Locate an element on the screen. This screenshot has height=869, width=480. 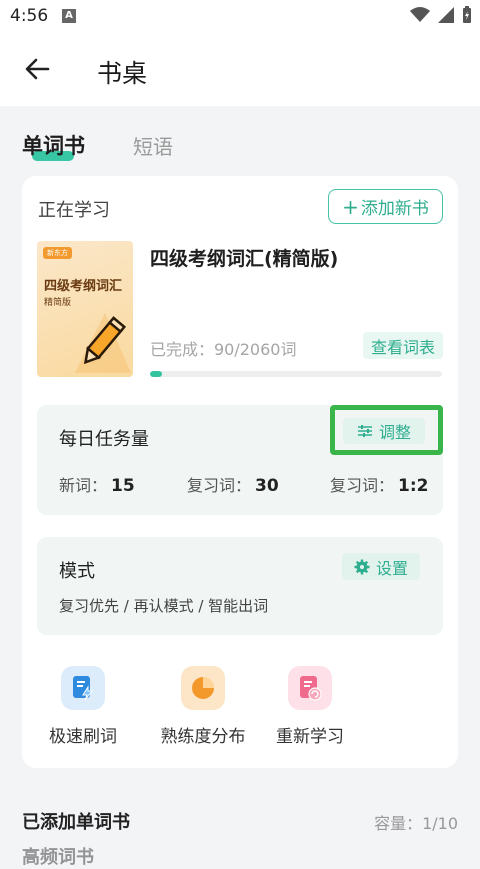
review-words-label: 复习词： is located at coordinates (219, 485).